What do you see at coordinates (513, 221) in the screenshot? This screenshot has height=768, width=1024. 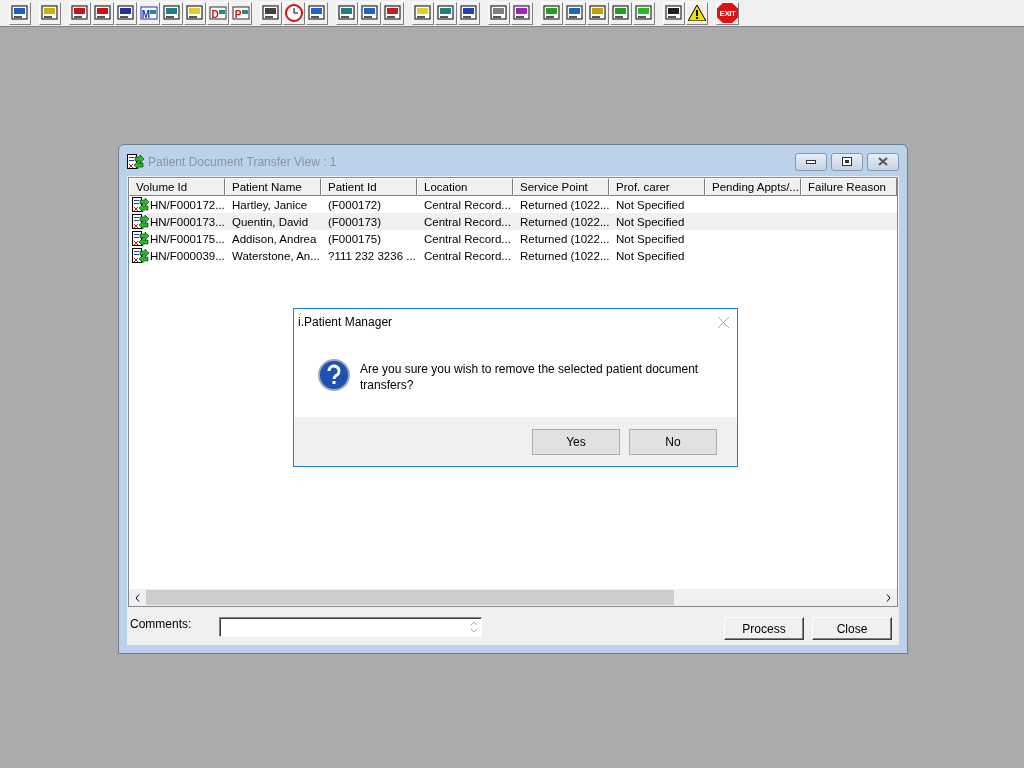 I see `table-row: HN/F000173... Quentin, David (F000173) Central Record... Returned (1022... Not Specified` at bounding box center [513, 221].